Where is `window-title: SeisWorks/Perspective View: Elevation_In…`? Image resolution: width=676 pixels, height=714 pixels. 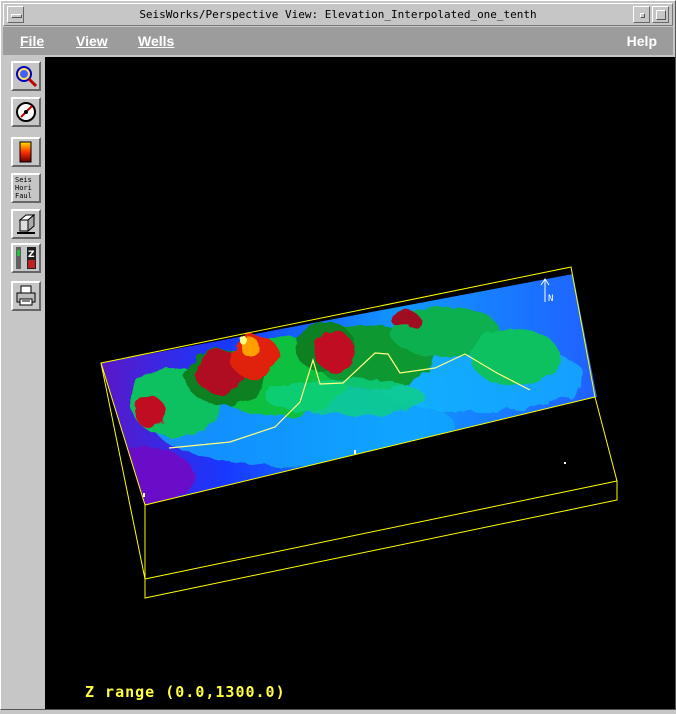
window-title: SeisWorks/Perspective View: Elevation_In… is located at coordinates (338, 14).